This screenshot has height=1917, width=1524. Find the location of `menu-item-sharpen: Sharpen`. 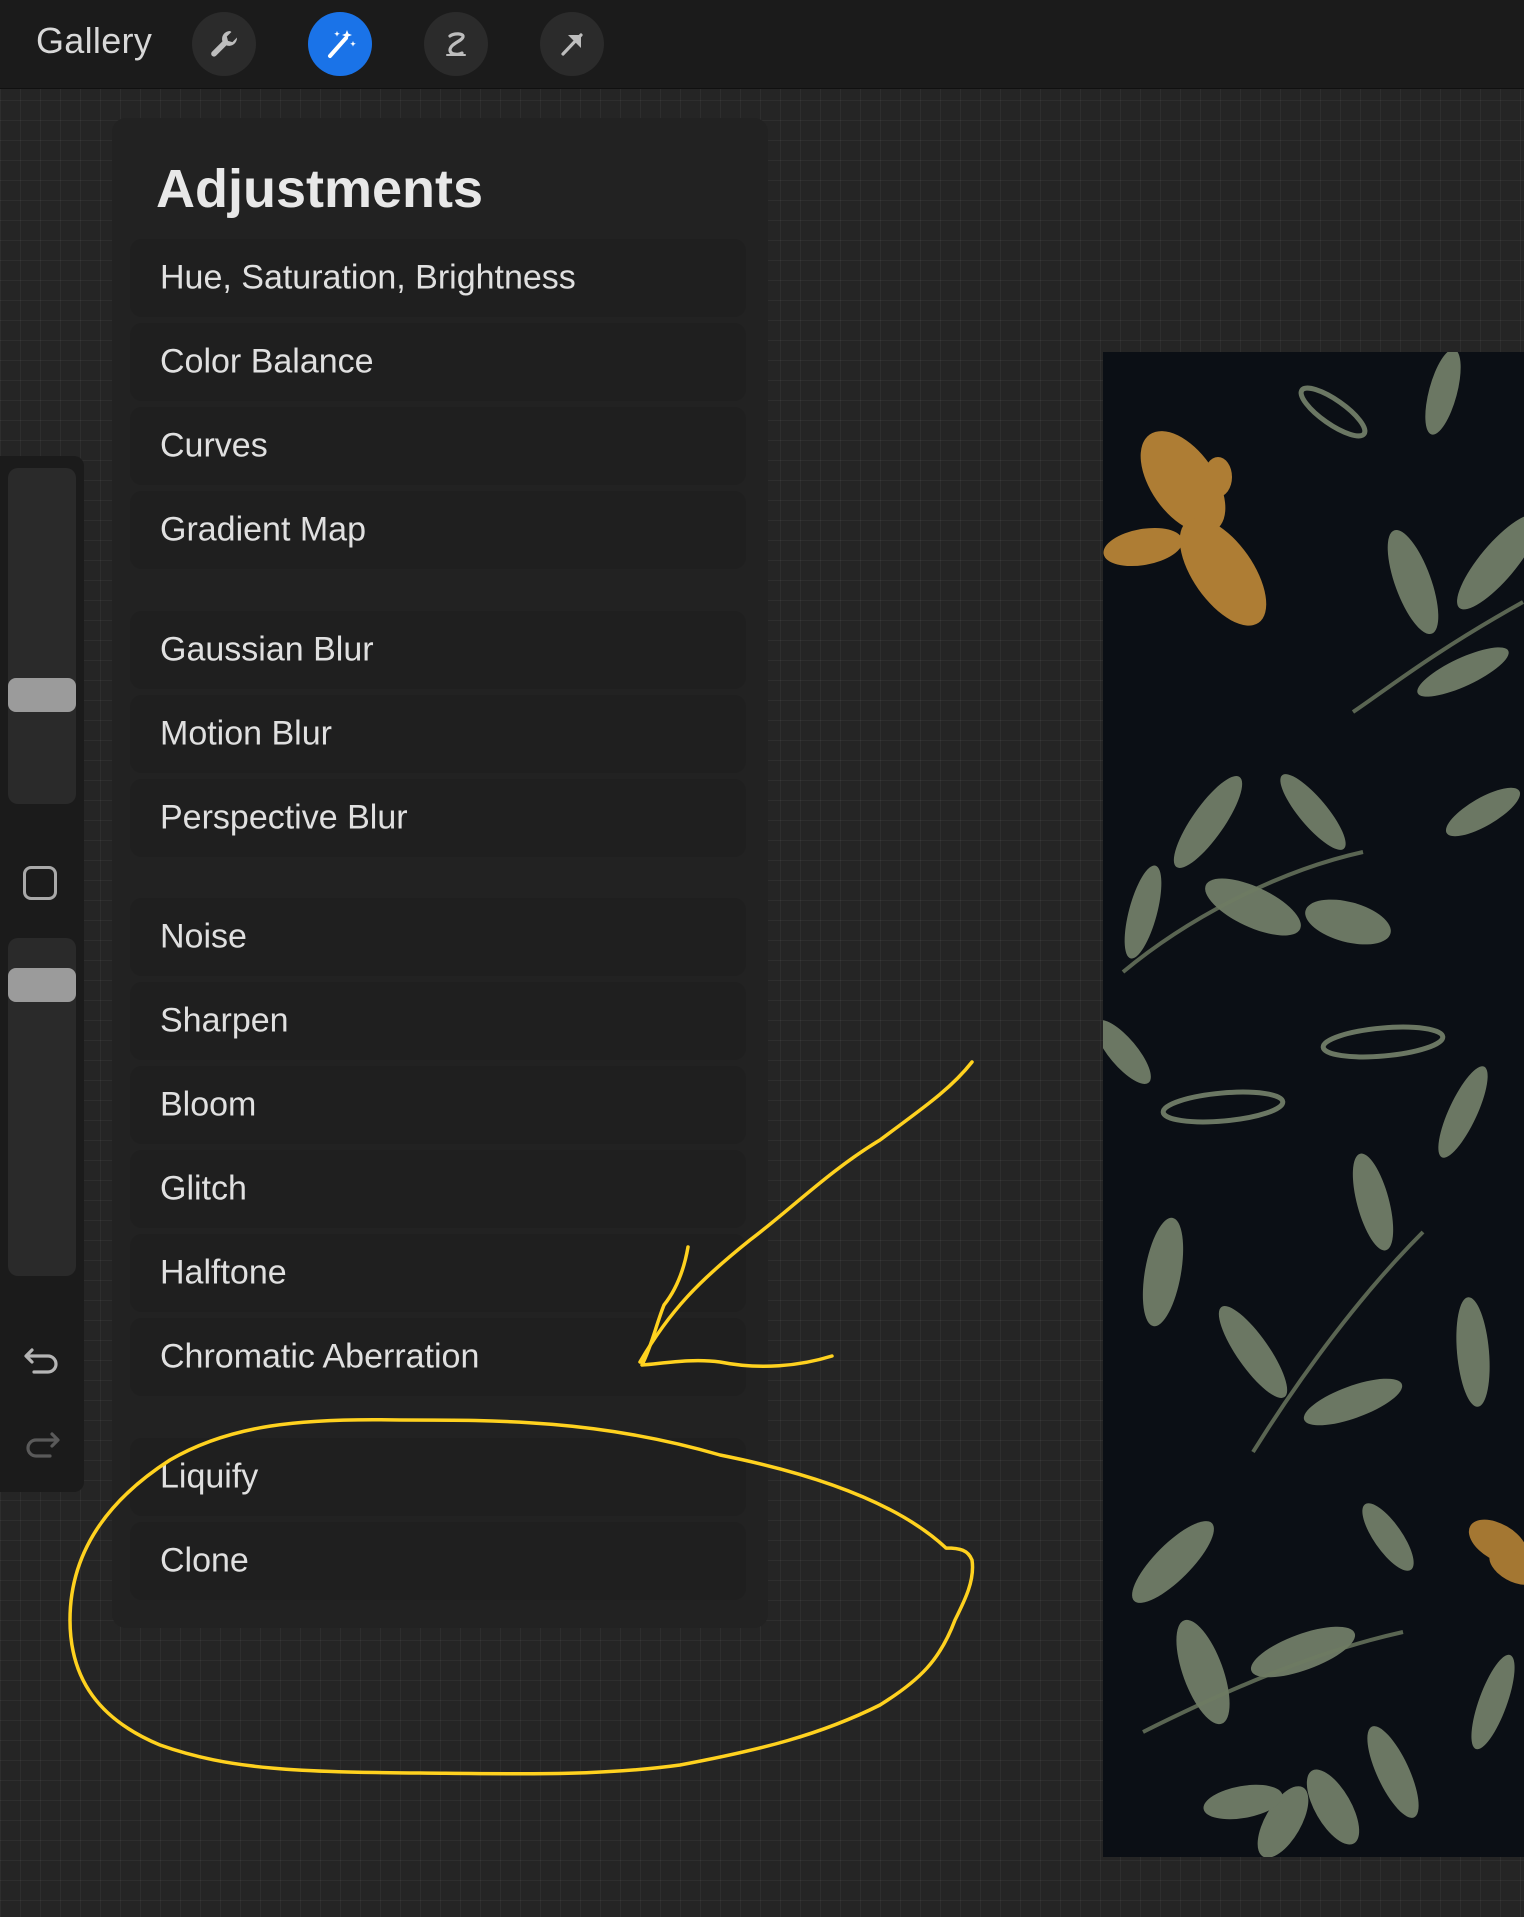

menu-item-sharpen: Sharpen is located at coordinates (438, 1021).